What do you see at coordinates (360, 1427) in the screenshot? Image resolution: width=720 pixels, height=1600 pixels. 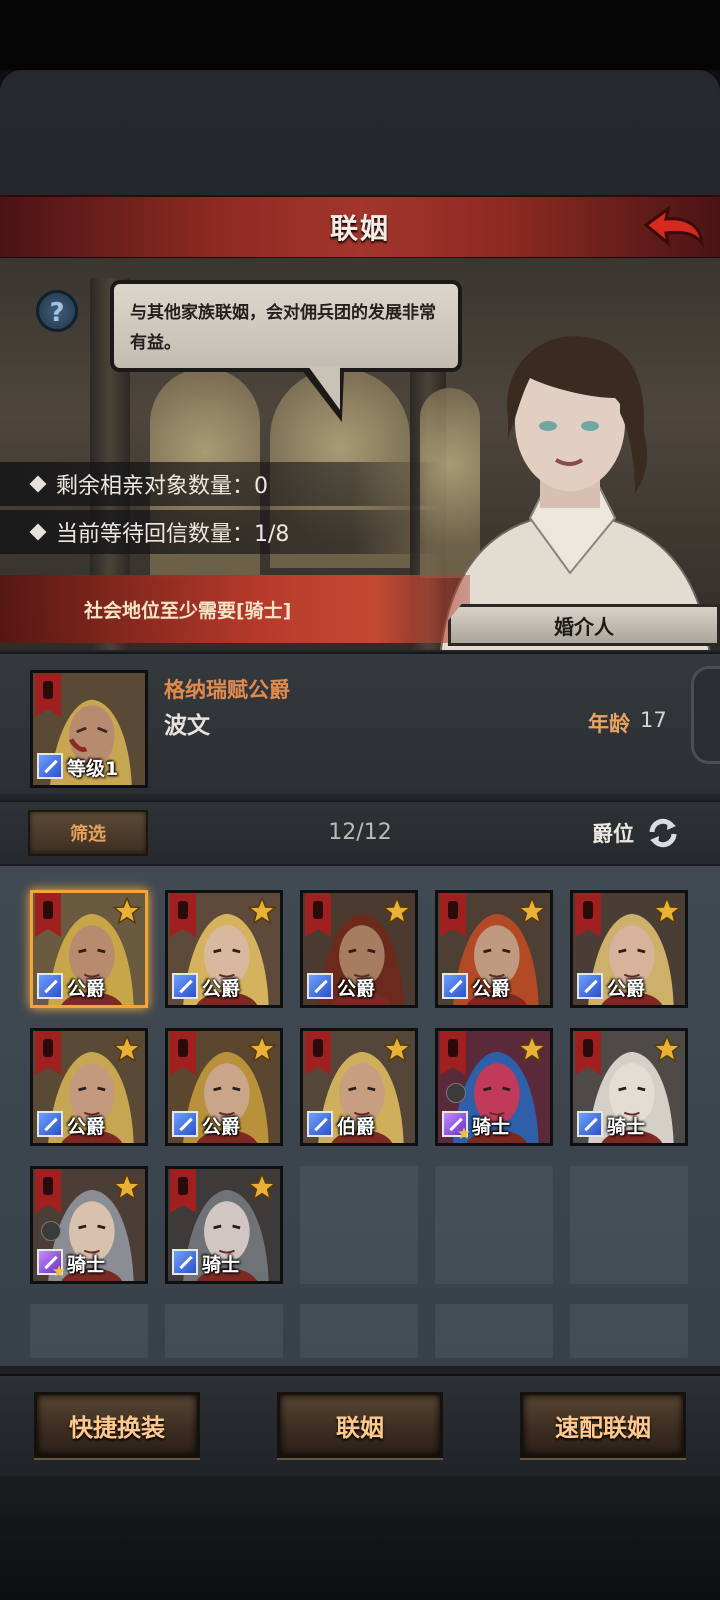 I see `marriage-label: 联姻` at bounding box center [360, 1427].